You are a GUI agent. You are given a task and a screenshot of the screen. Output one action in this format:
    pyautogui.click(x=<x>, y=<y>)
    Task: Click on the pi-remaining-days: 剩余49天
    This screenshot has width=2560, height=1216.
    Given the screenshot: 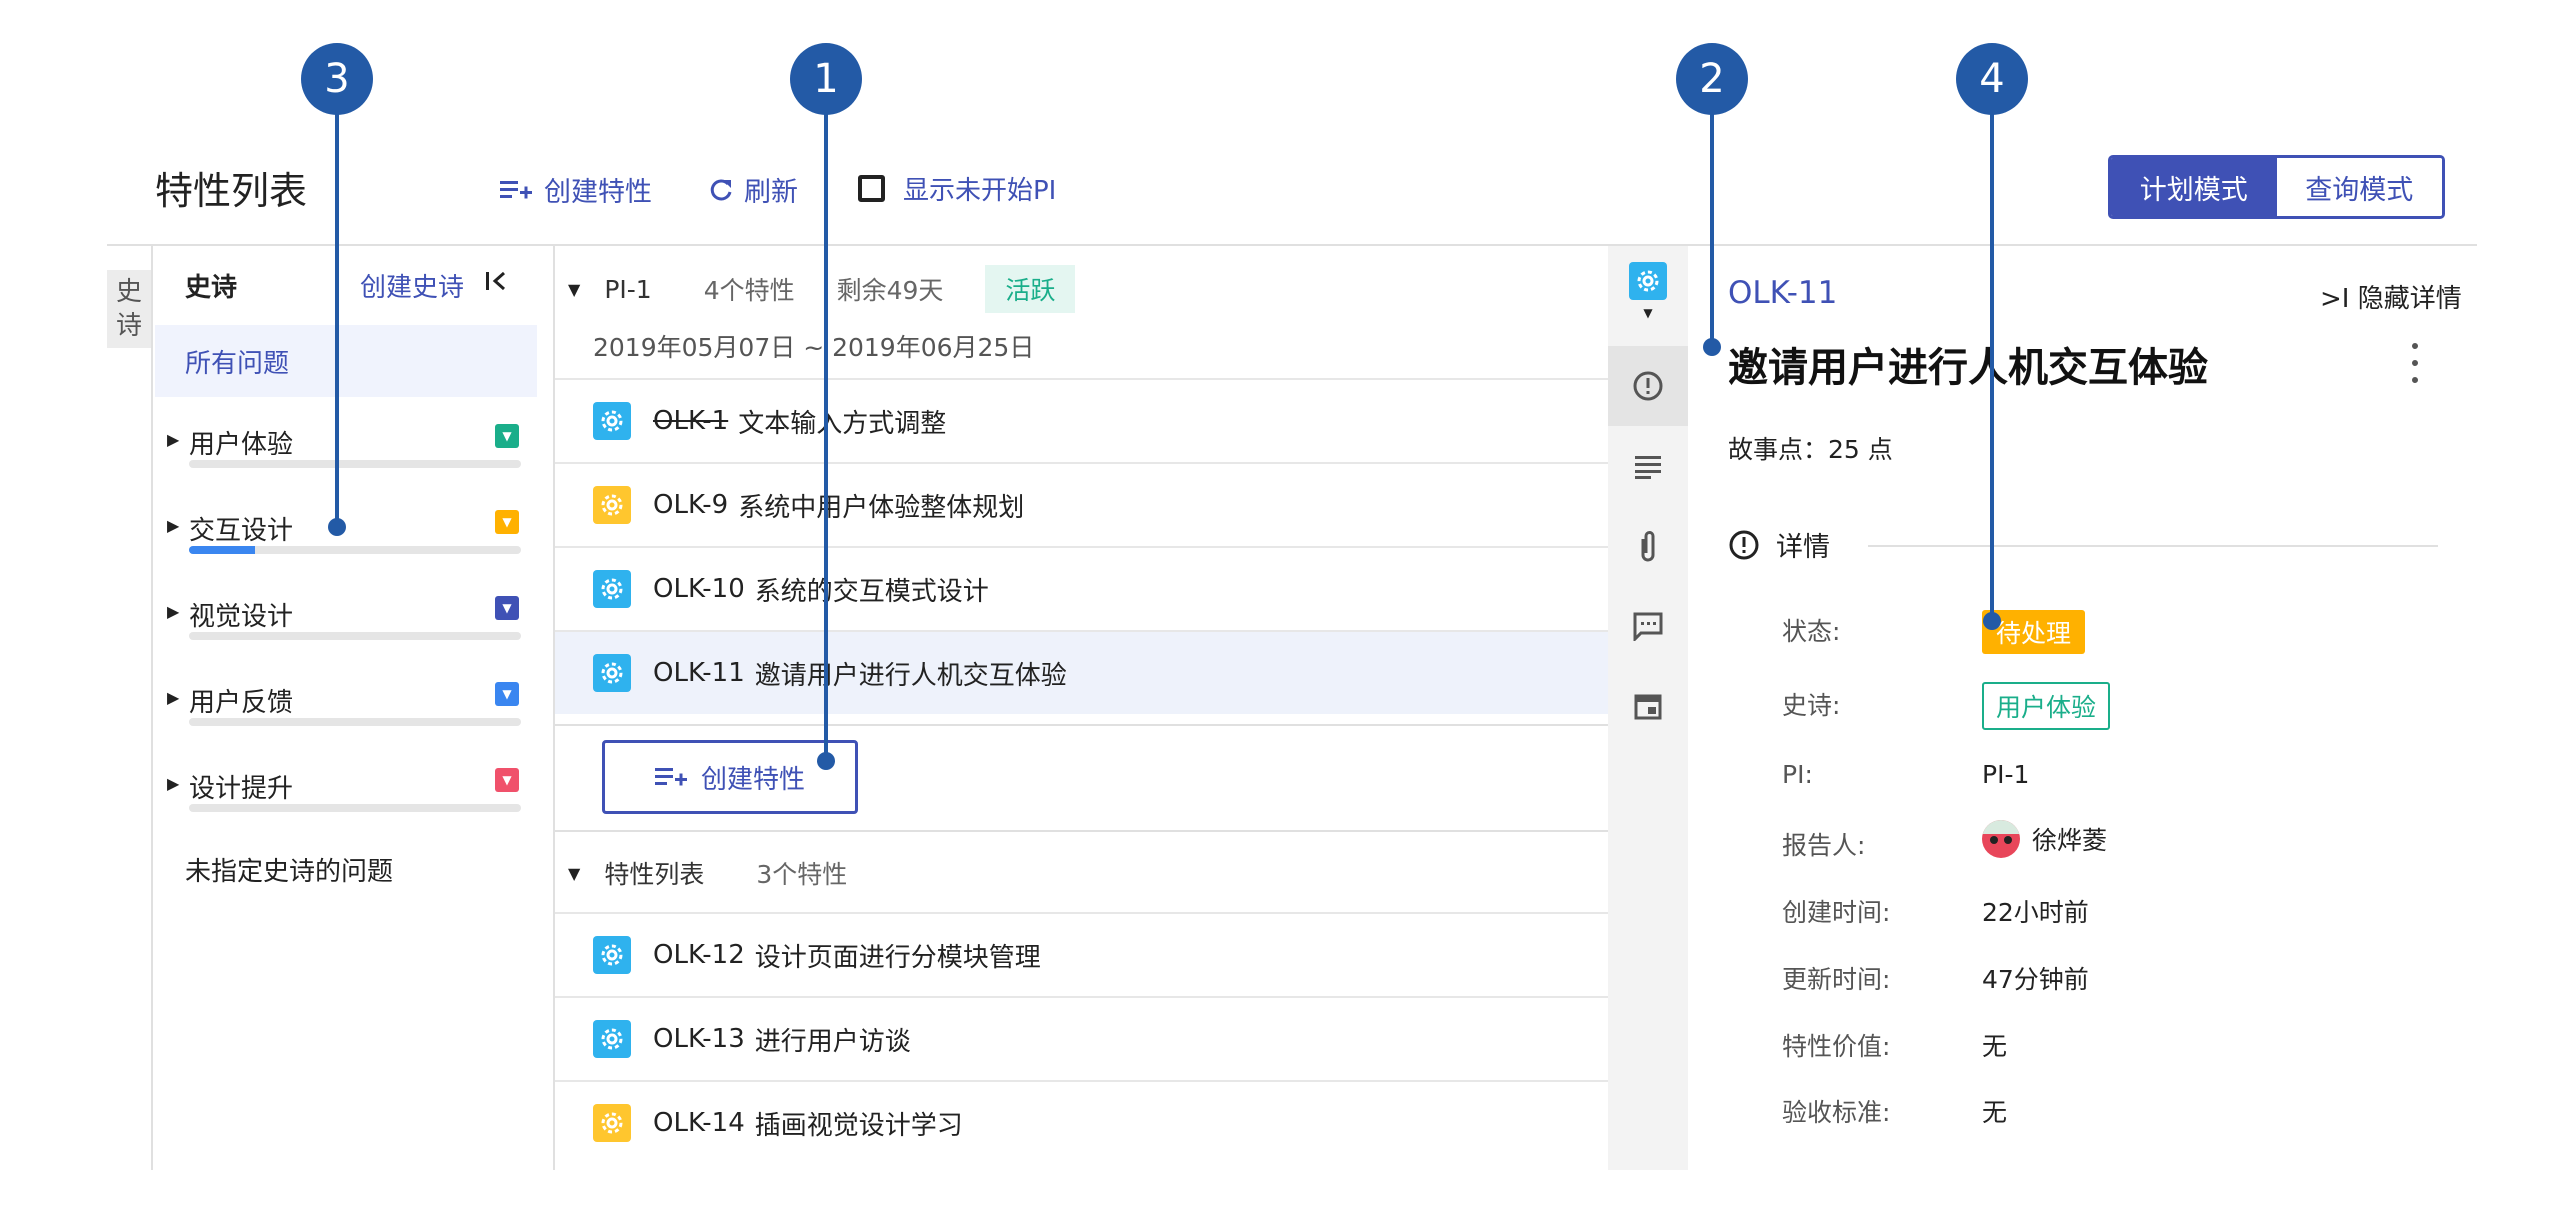 What is the action you would take?
    pyautogui.click(x=890, y=290)
    